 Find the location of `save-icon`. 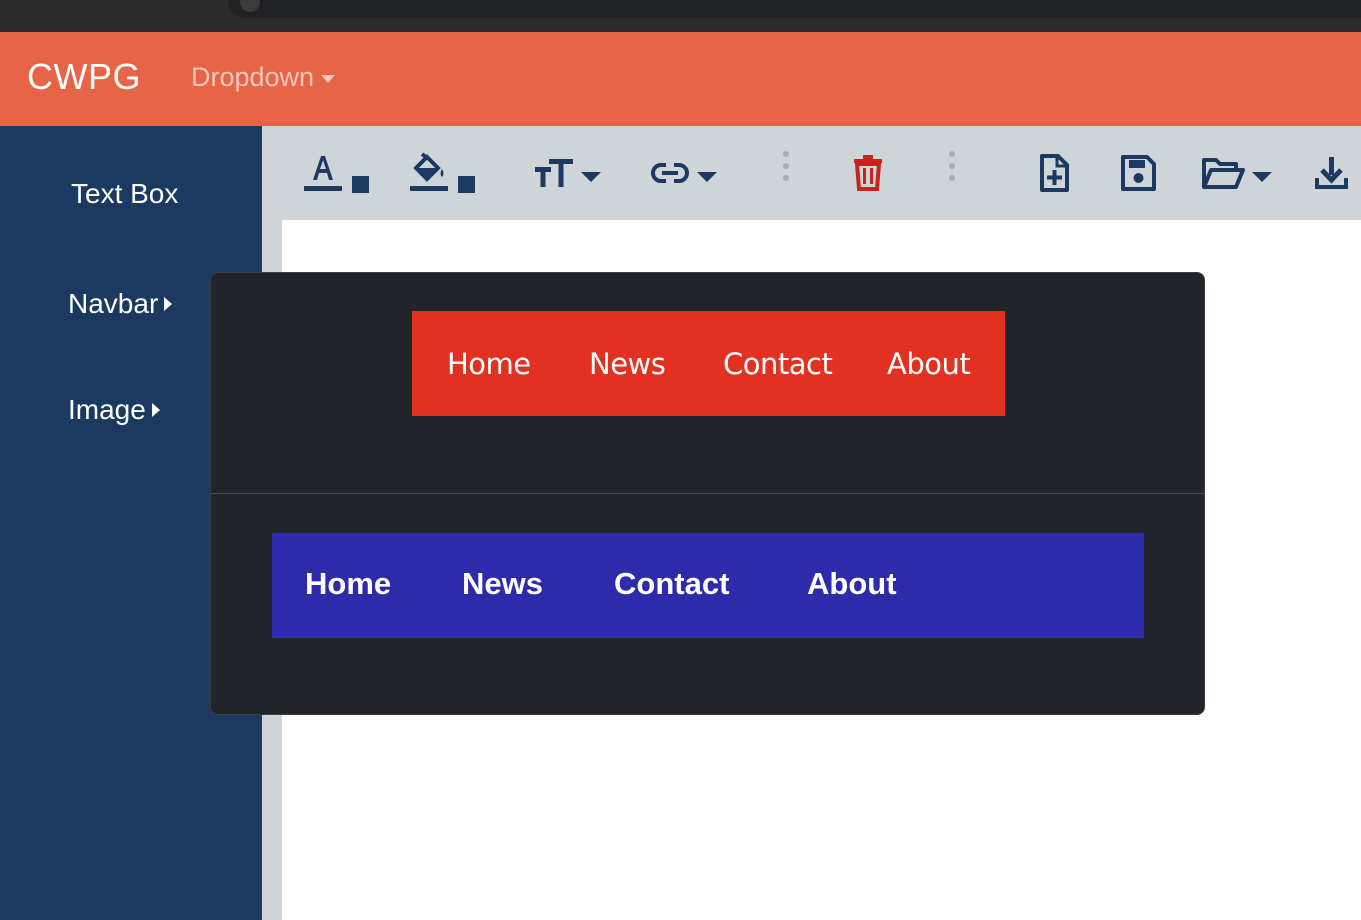

save-icon is located at coordinates (1138, 173).